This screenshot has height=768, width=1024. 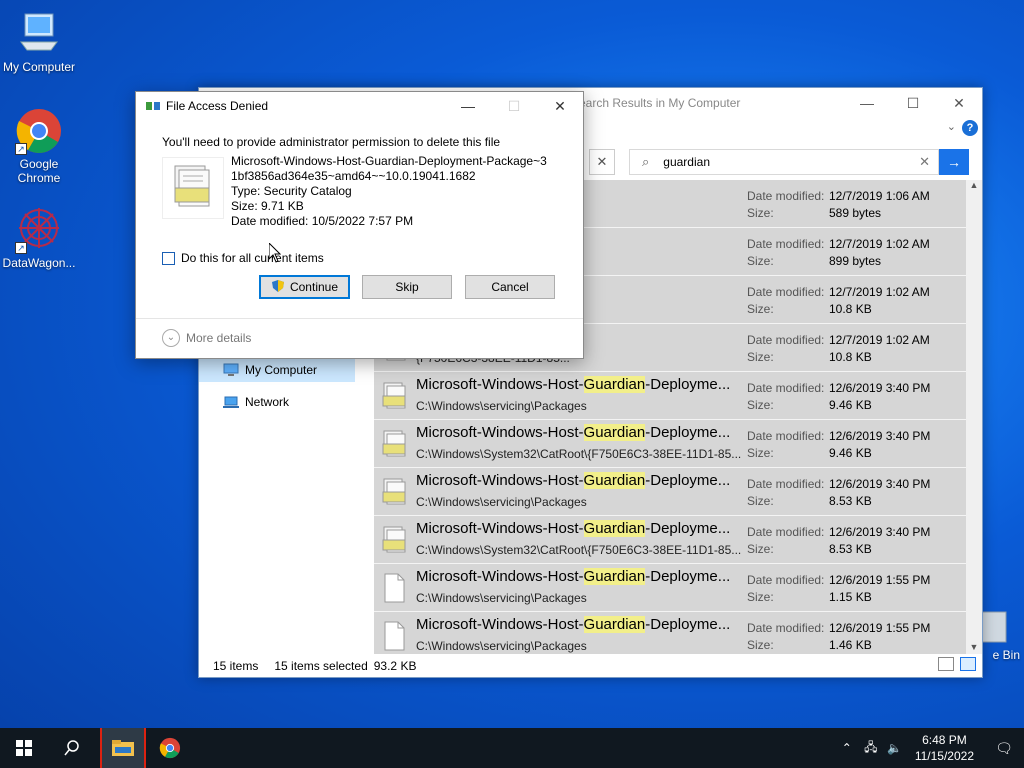 What do you see at coordinates (510, 287) in the screenshot?
I see `cancel-button: Cancel` at bounding box center [510, 287].